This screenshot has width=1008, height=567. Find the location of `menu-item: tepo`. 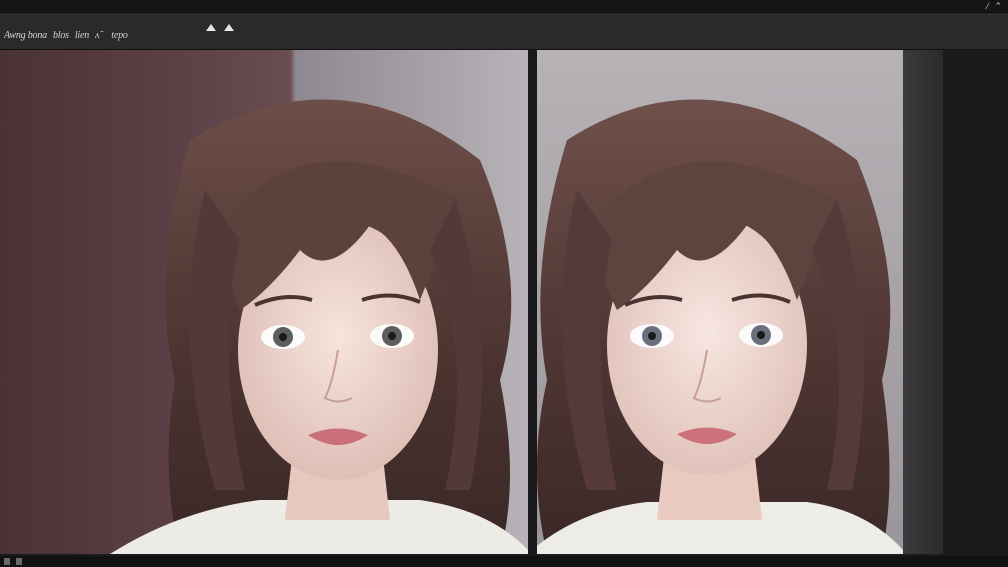

menu-item: tepo is located at coordinates (119, 35).